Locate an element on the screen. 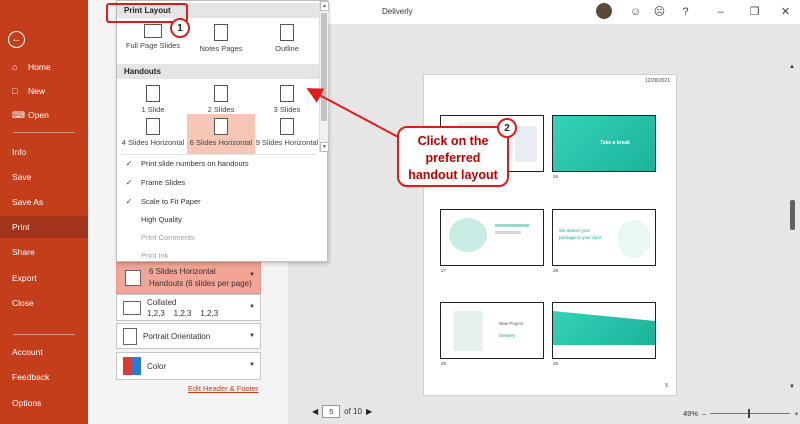  orientation-label: Portrait Orientation is located at coordinates (177, 336).